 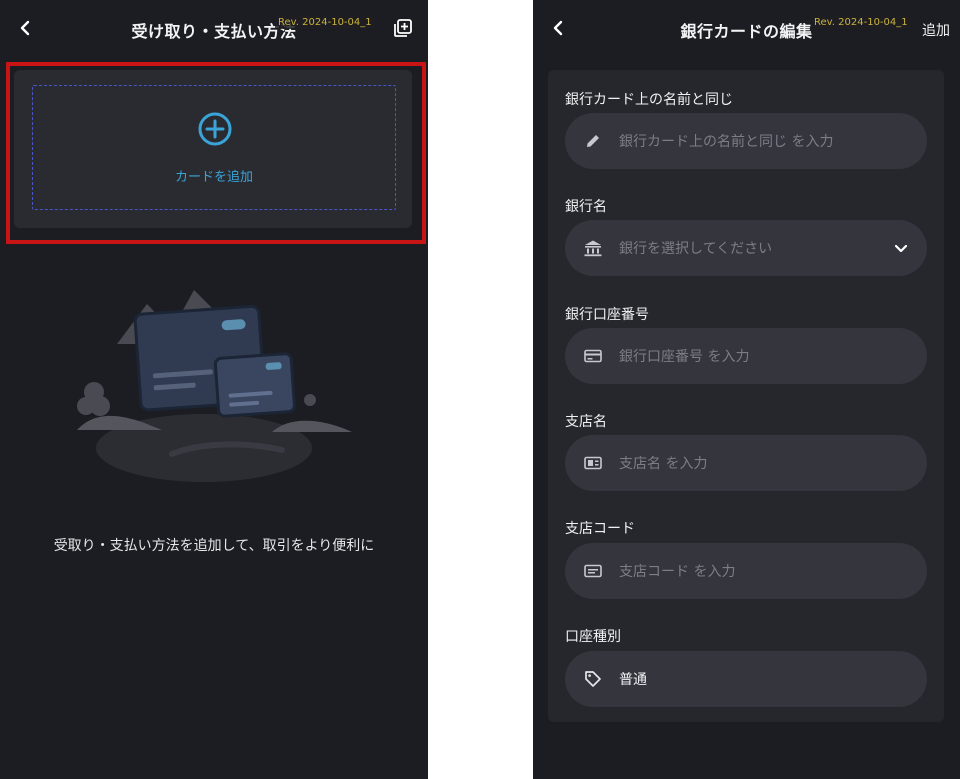 What do you see at coordinates (936, 30) in the screenshot?
I see `add-action-button: 追加` at bounding box center [936, 30].